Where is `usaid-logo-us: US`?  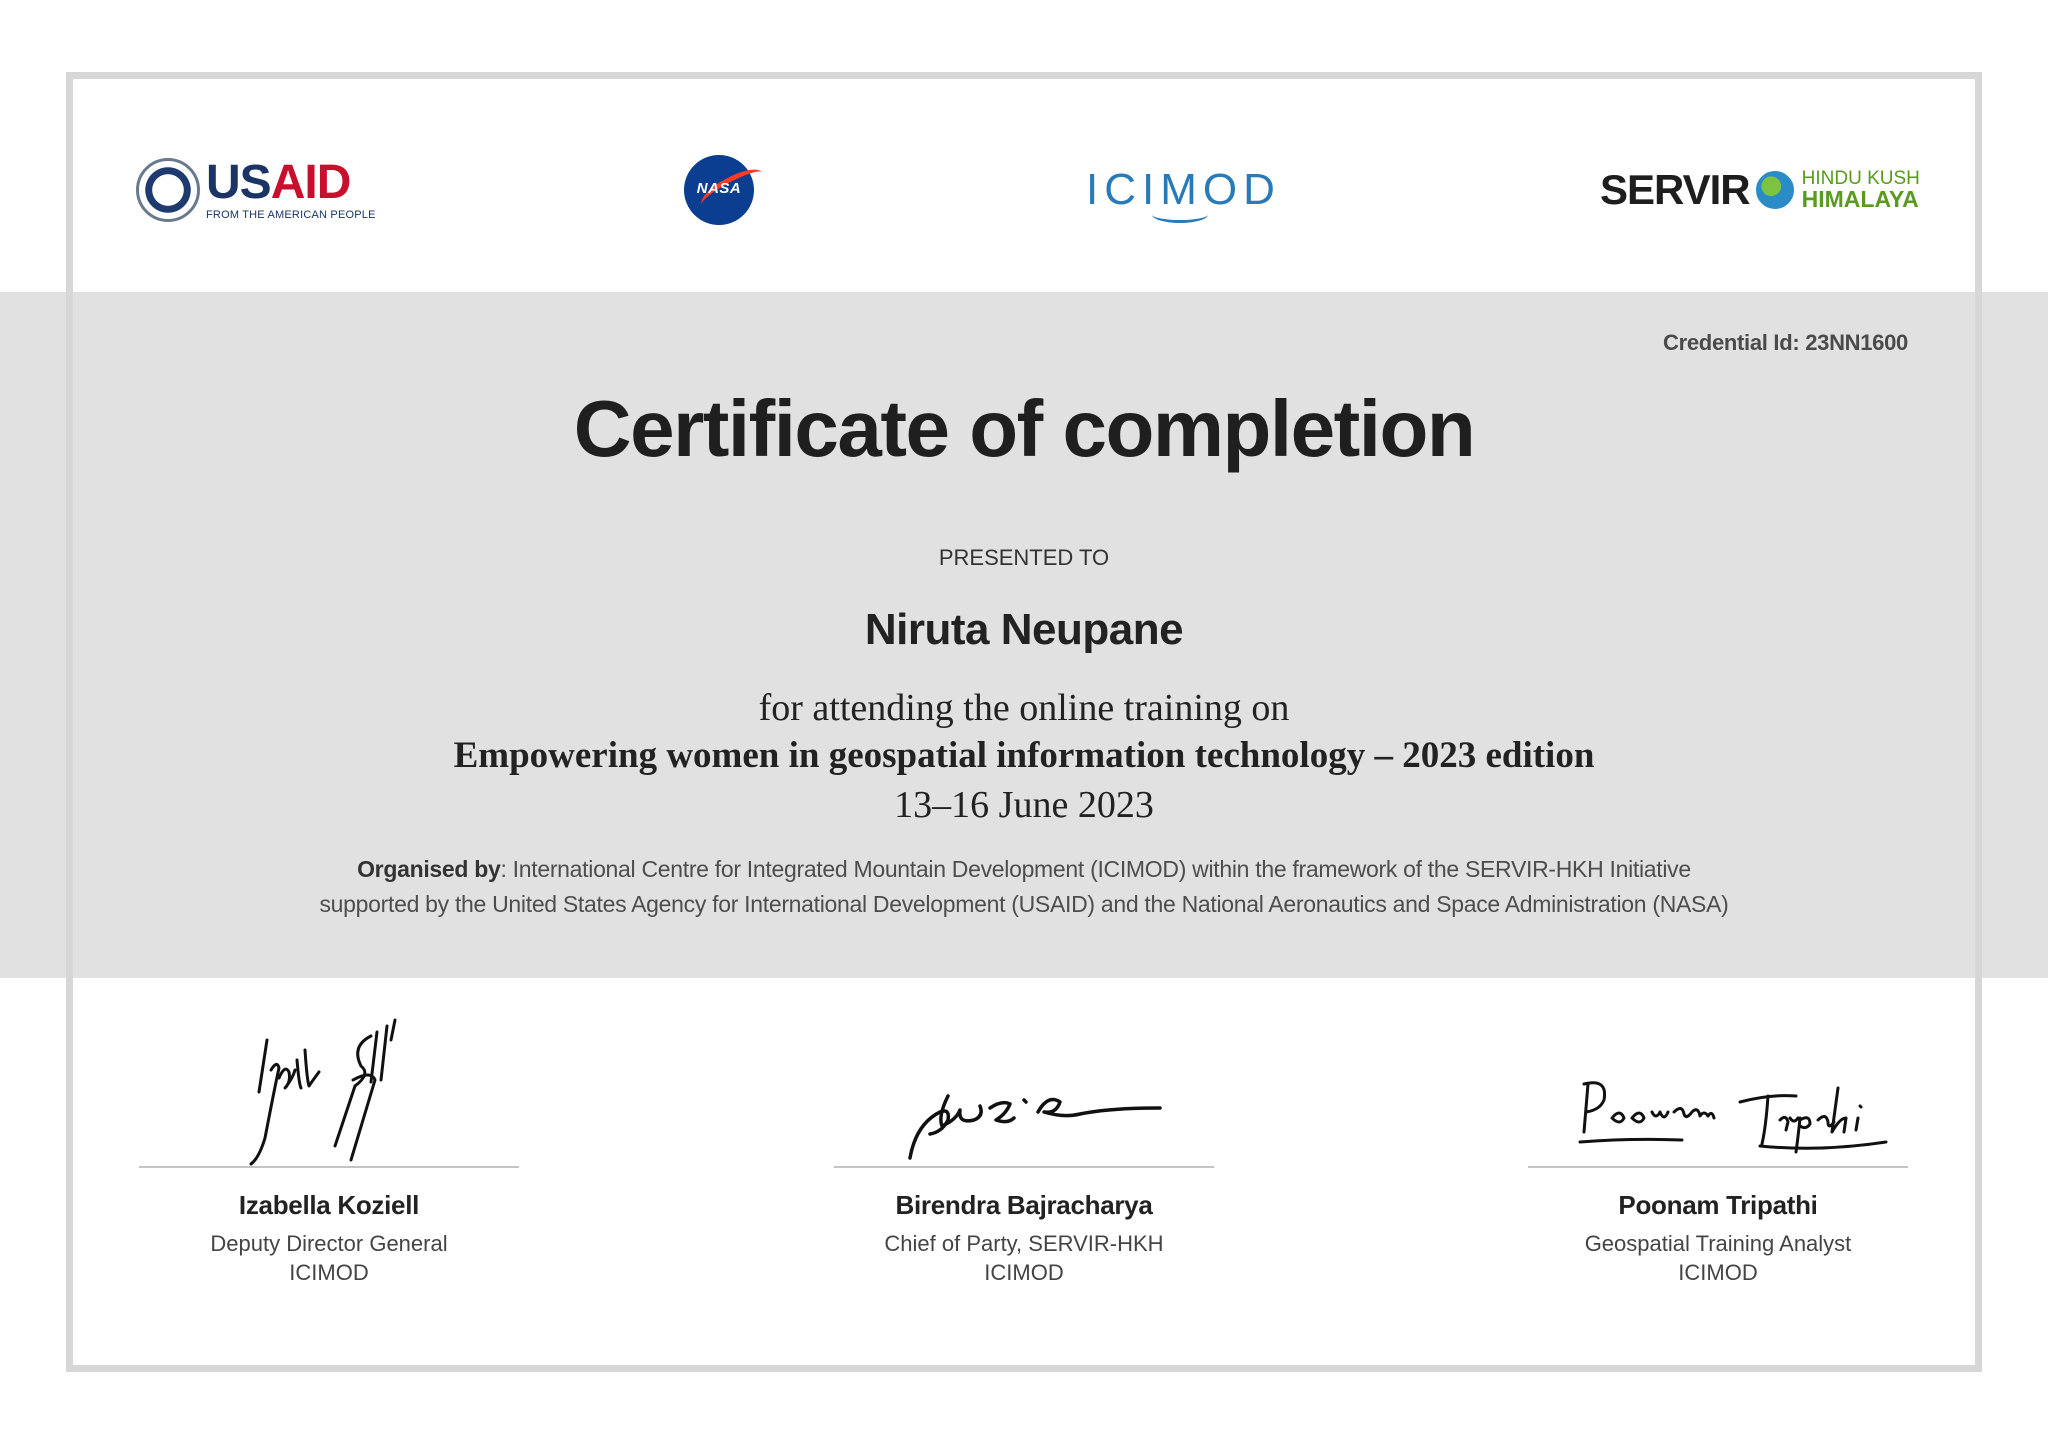 usaid-logo-us: US is located at coordinates (239, 182).